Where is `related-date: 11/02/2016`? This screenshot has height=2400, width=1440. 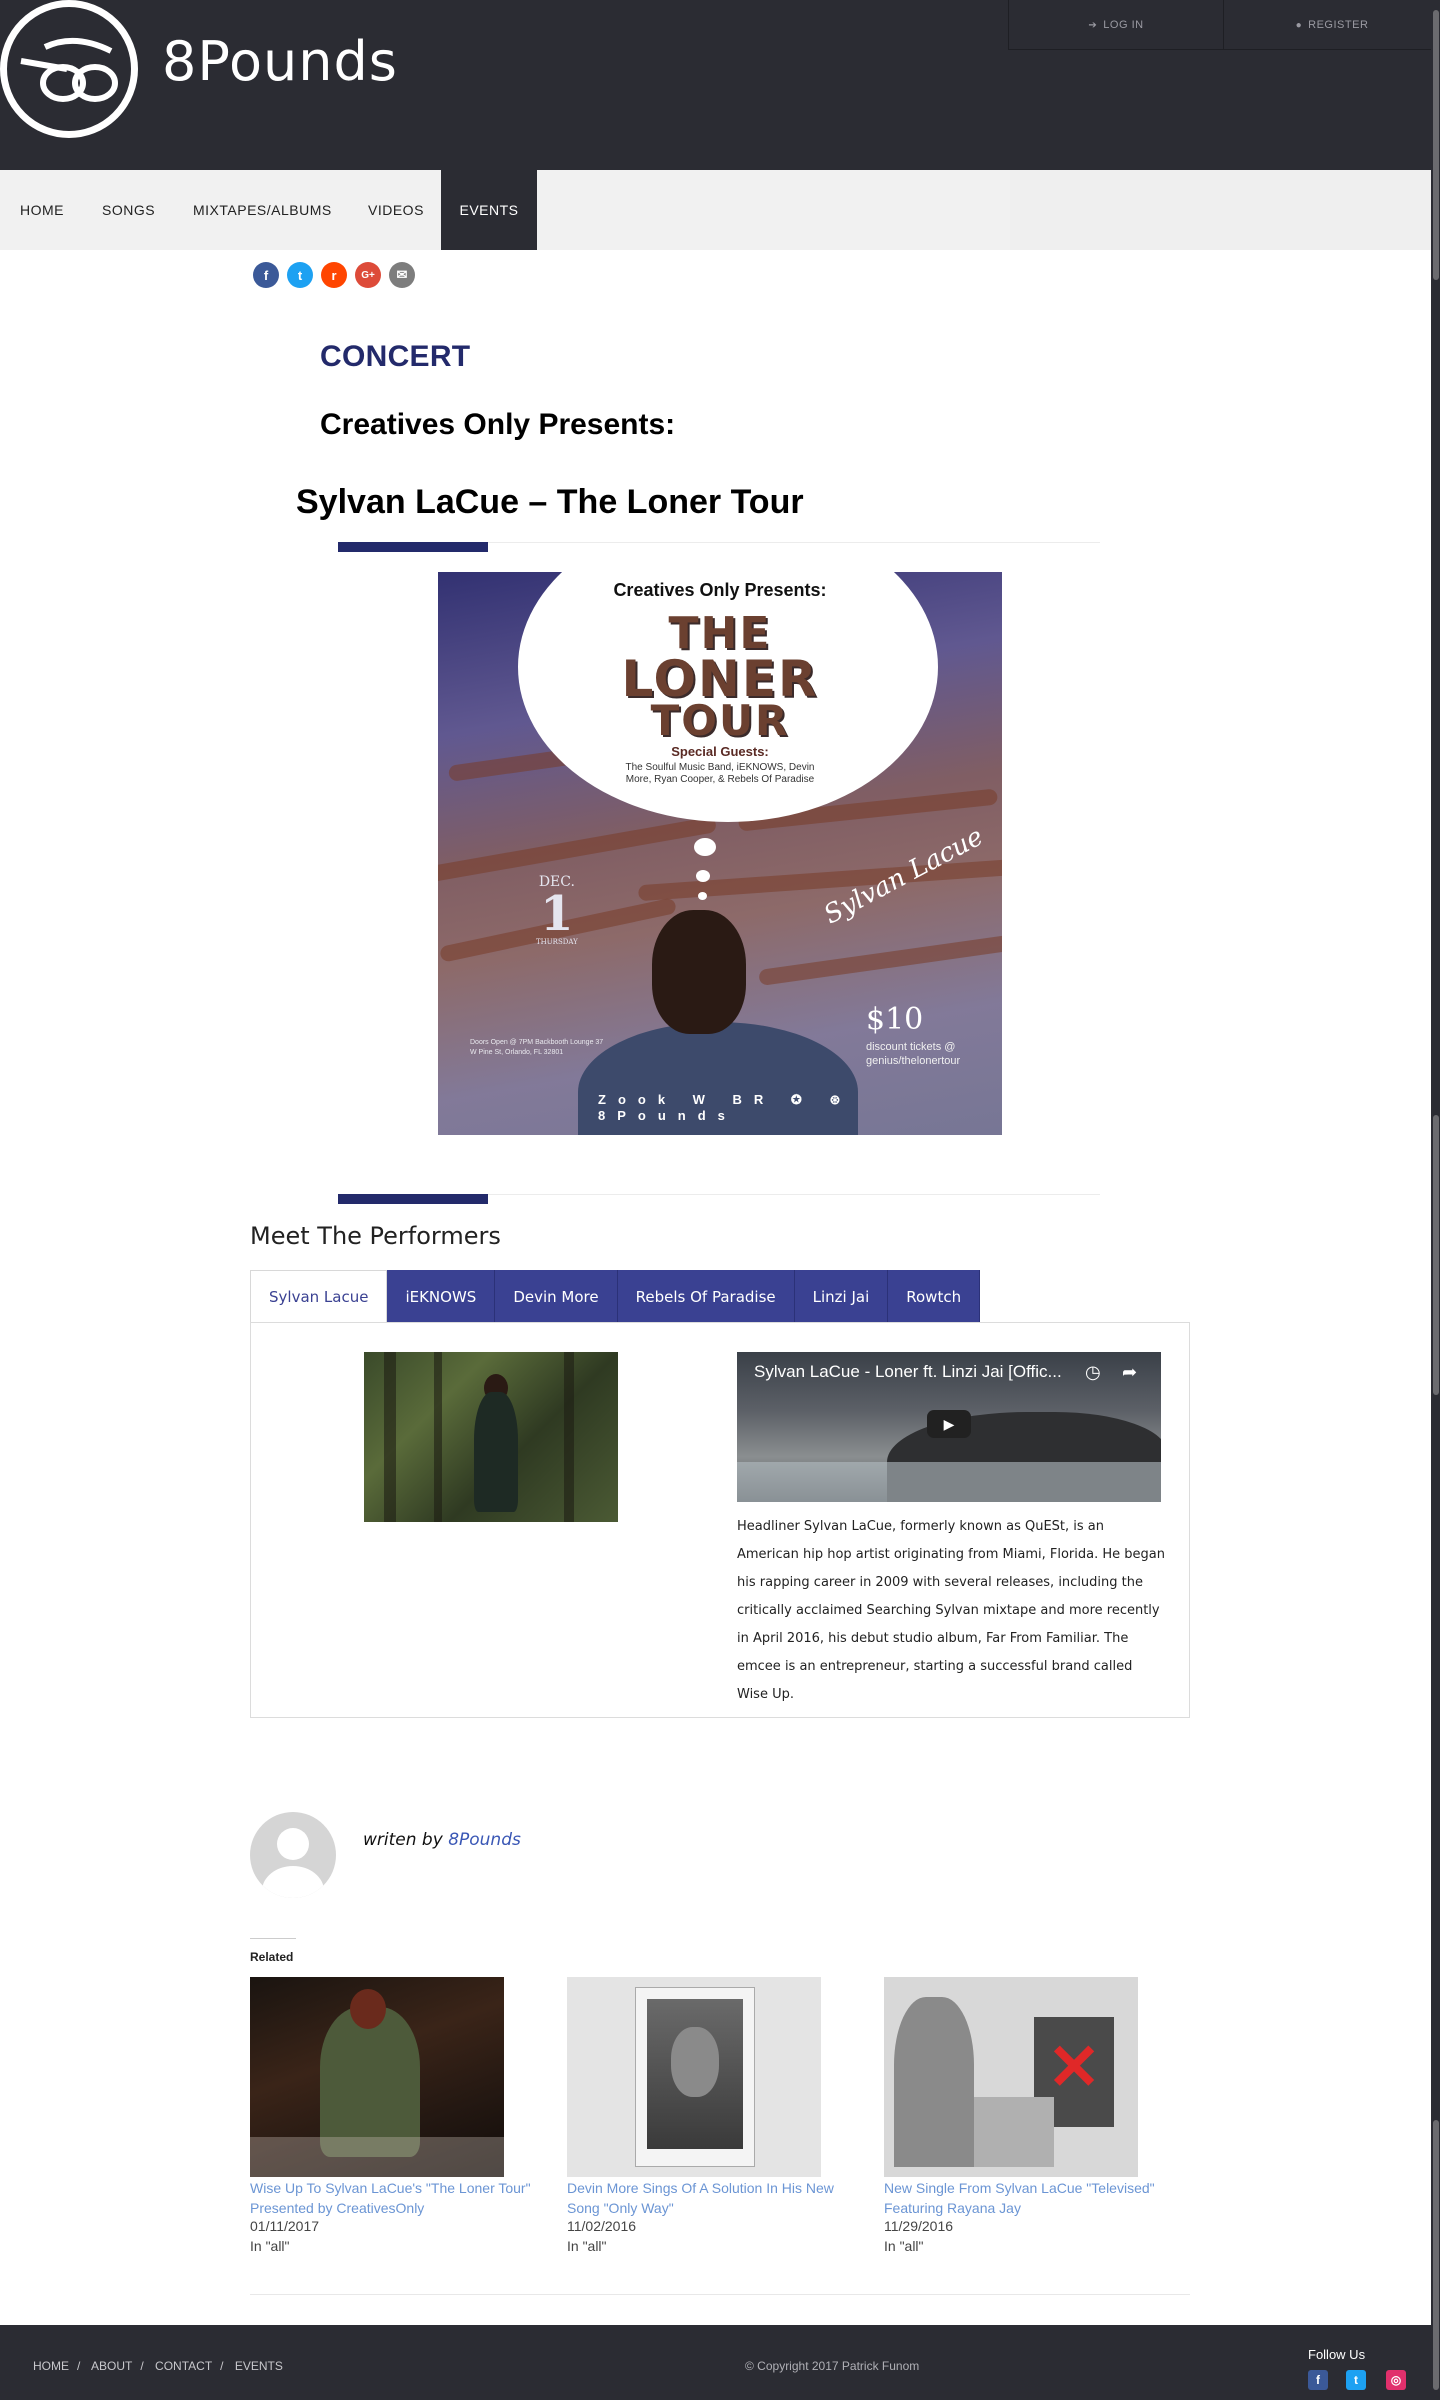
related-date: 11/02/2016 is located at coordinates (602, 2226).